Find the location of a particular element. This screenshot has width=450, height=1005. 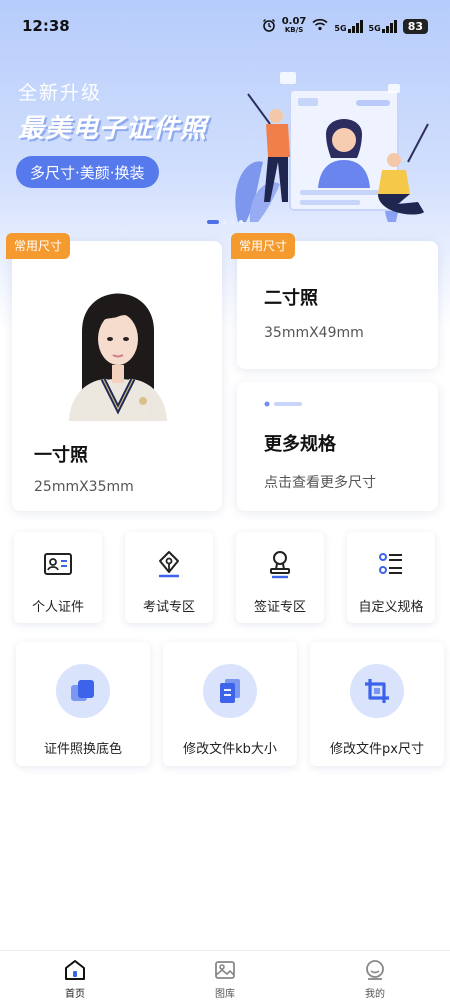

personal-id-tile: 个人证件 is located at coordinates (58, 577).